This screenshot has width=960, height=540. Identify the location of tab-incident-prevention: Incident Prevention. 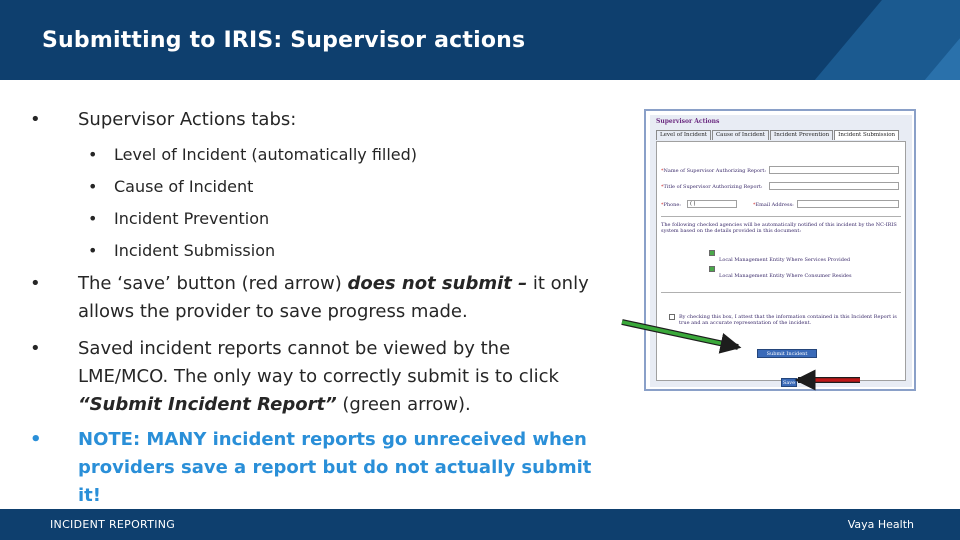
(802, 135).